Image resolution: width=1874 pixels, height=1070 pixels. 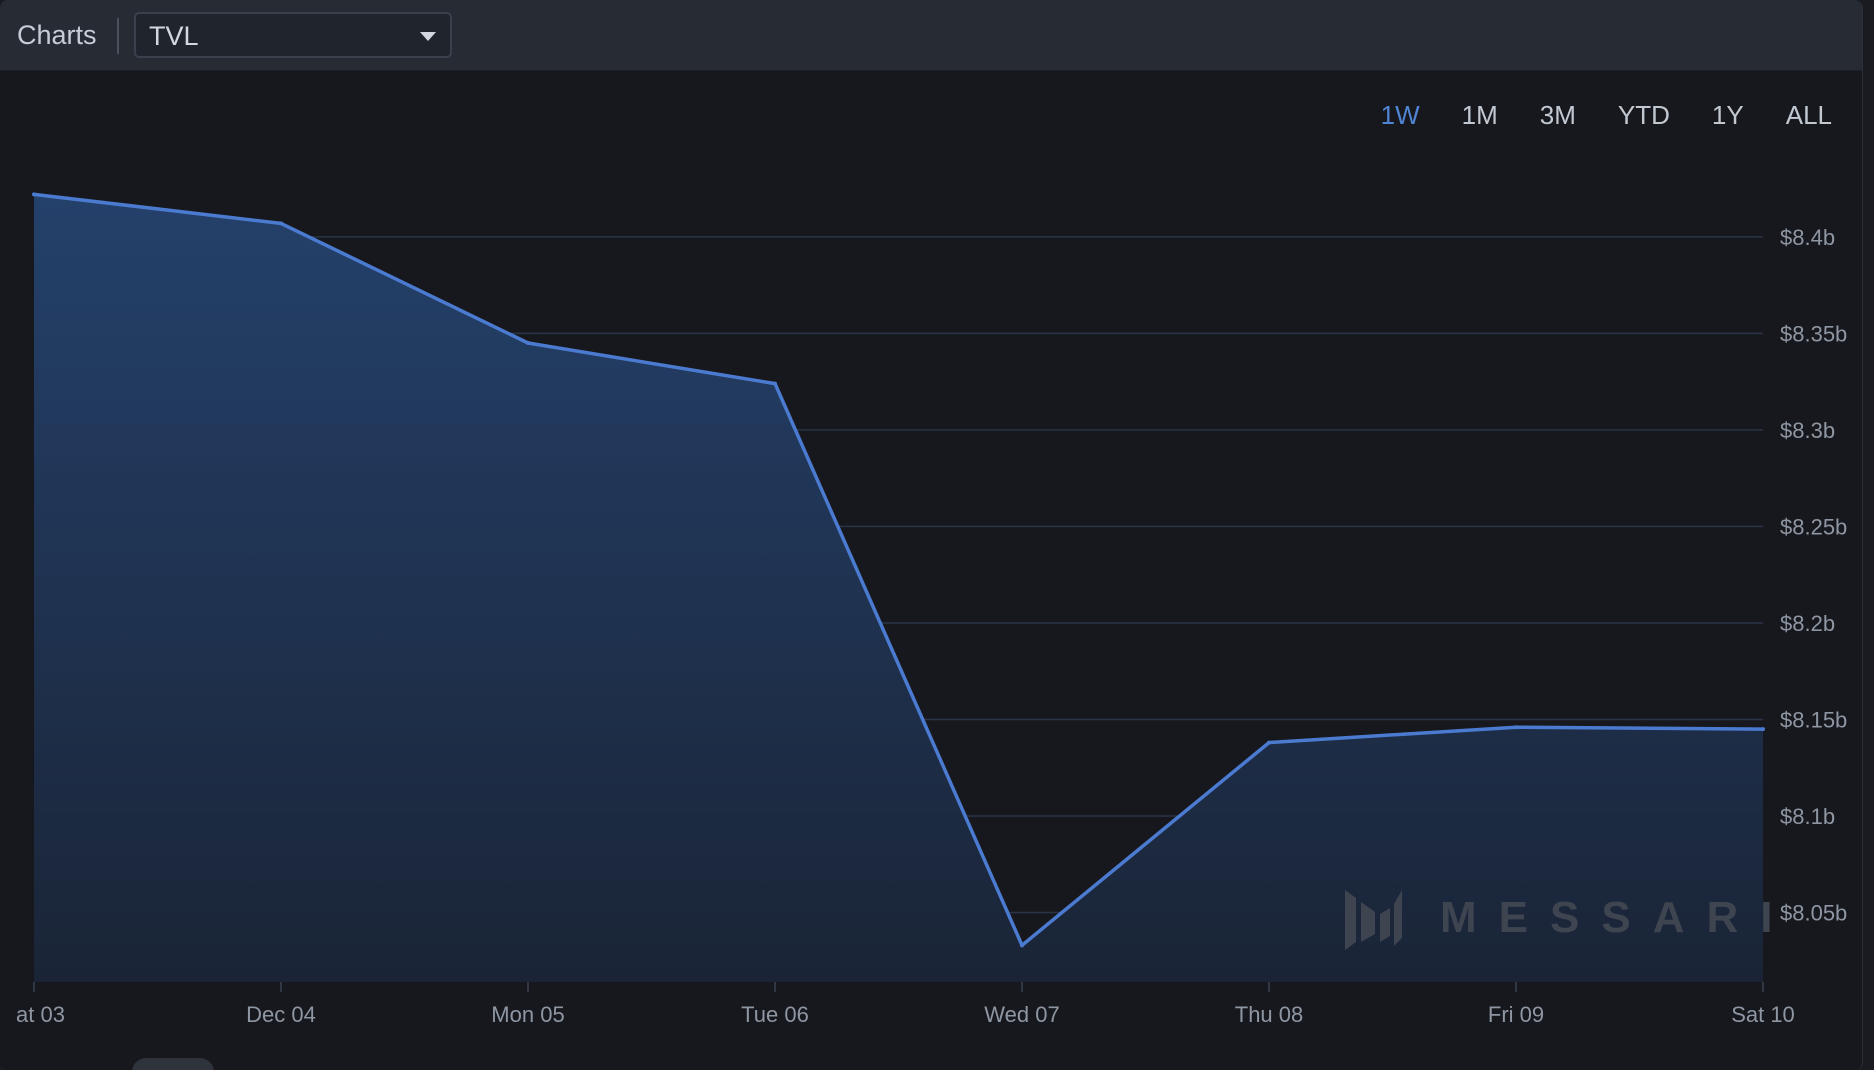 I want to click on x-tick-label: Wed 07, so click(x=1021, y=1014).